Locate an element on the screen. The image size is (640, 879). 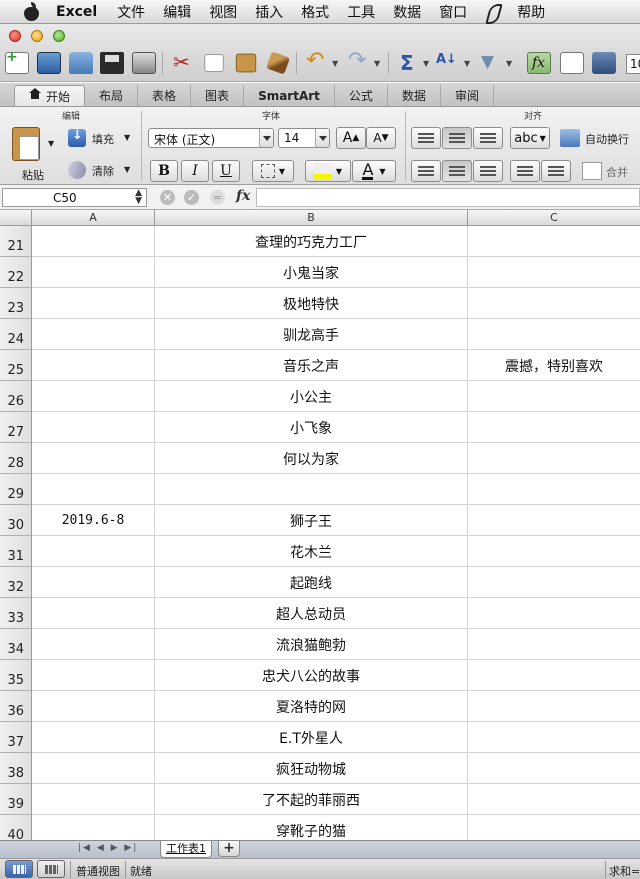
cell: 何以为家 is located at coordinates (311, 458).